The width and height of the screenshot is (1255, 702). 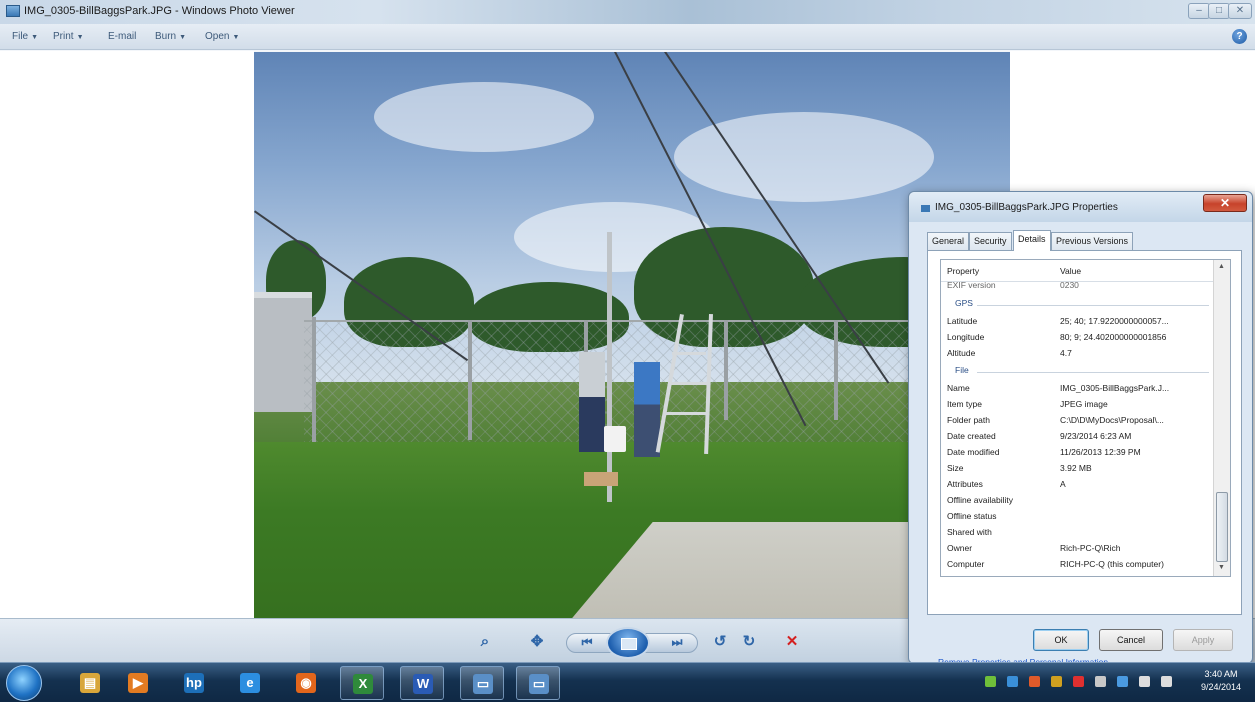 What do you see at coordinates (1079, 548) in the screenshot?
I see `property-row: Owner Rich-PC-Q\Rich` at bounding box center [1079, 548].